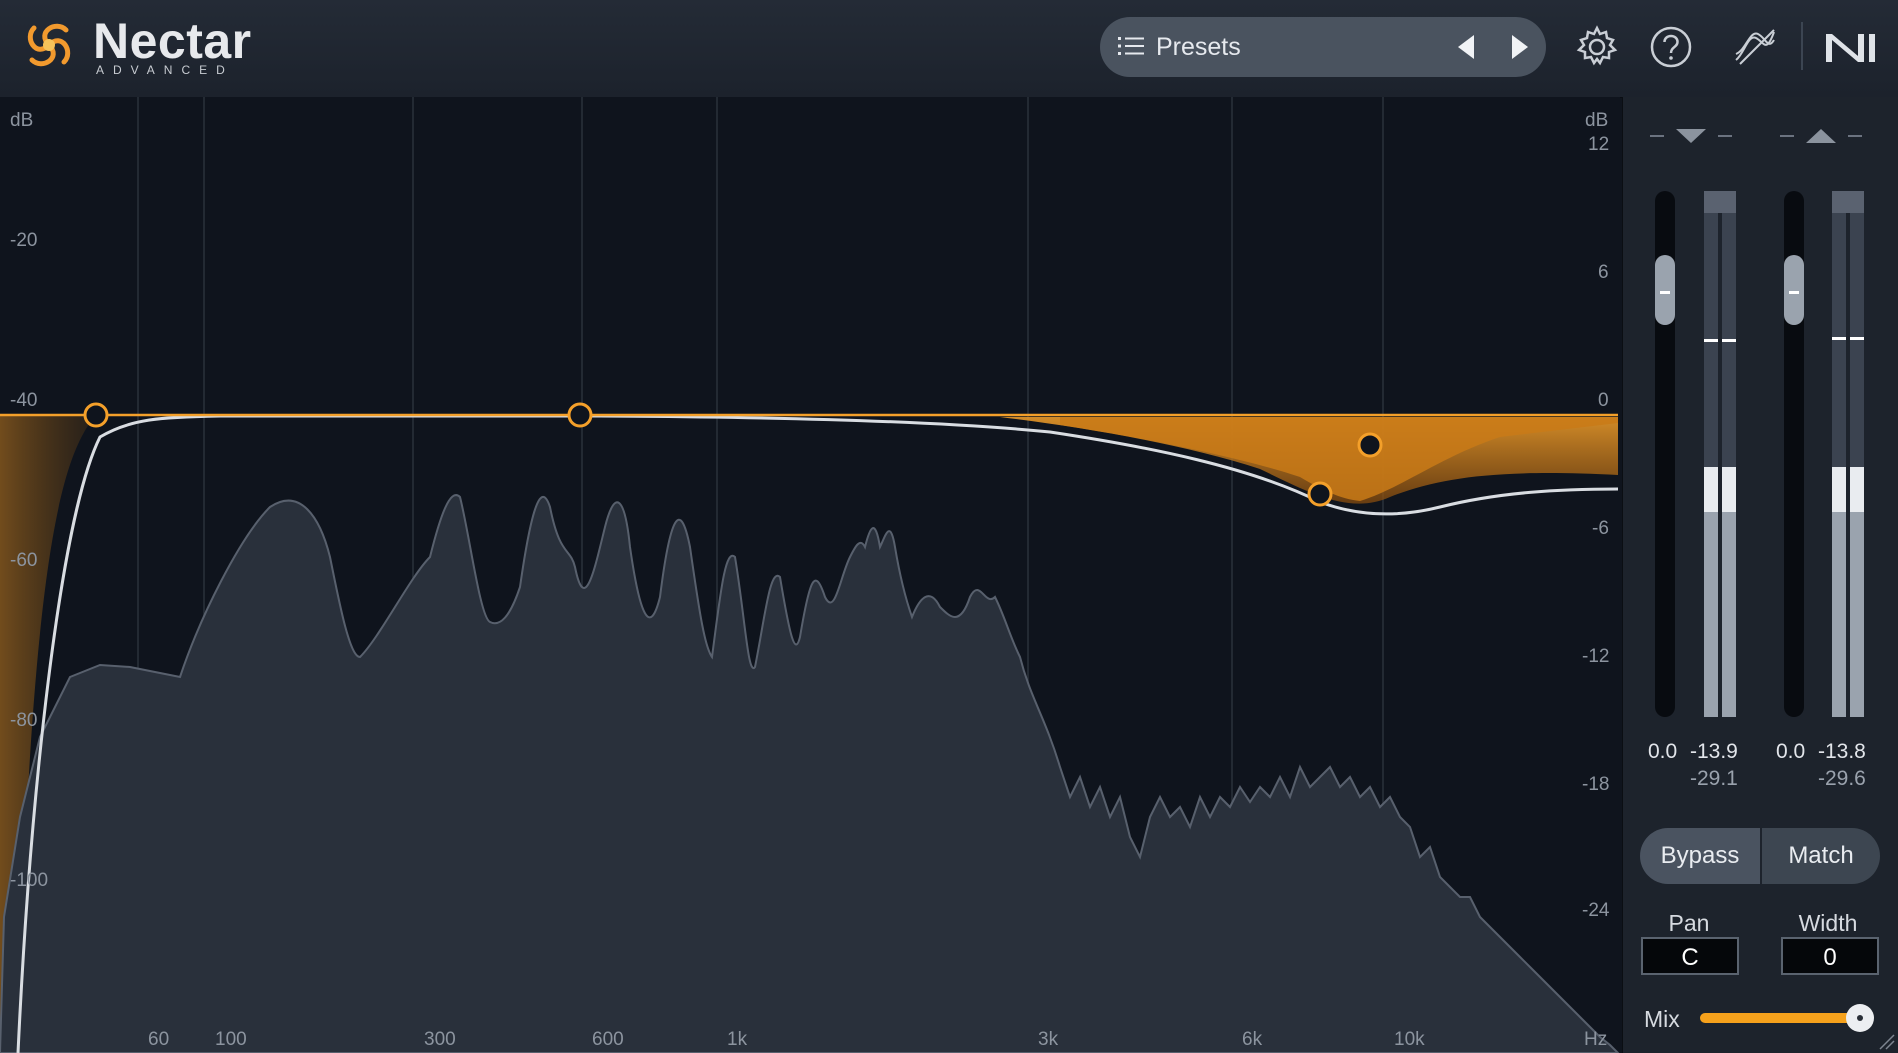 The width and height of the screenshot is (1898, 1053). Describe the element at coordinates (737, 1039) in the screenshot. I see `freq-tick-1k: 1k` at that location.